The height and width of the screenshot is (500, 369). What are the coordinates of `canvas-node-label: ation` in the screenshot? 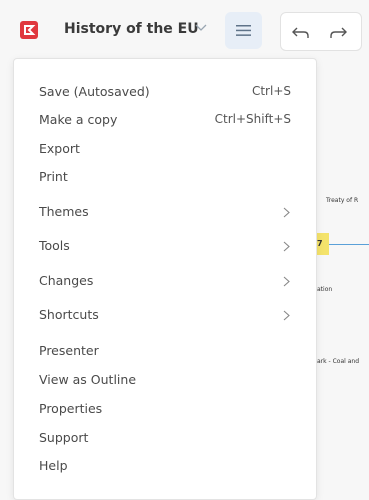 It's located at (324, 289).